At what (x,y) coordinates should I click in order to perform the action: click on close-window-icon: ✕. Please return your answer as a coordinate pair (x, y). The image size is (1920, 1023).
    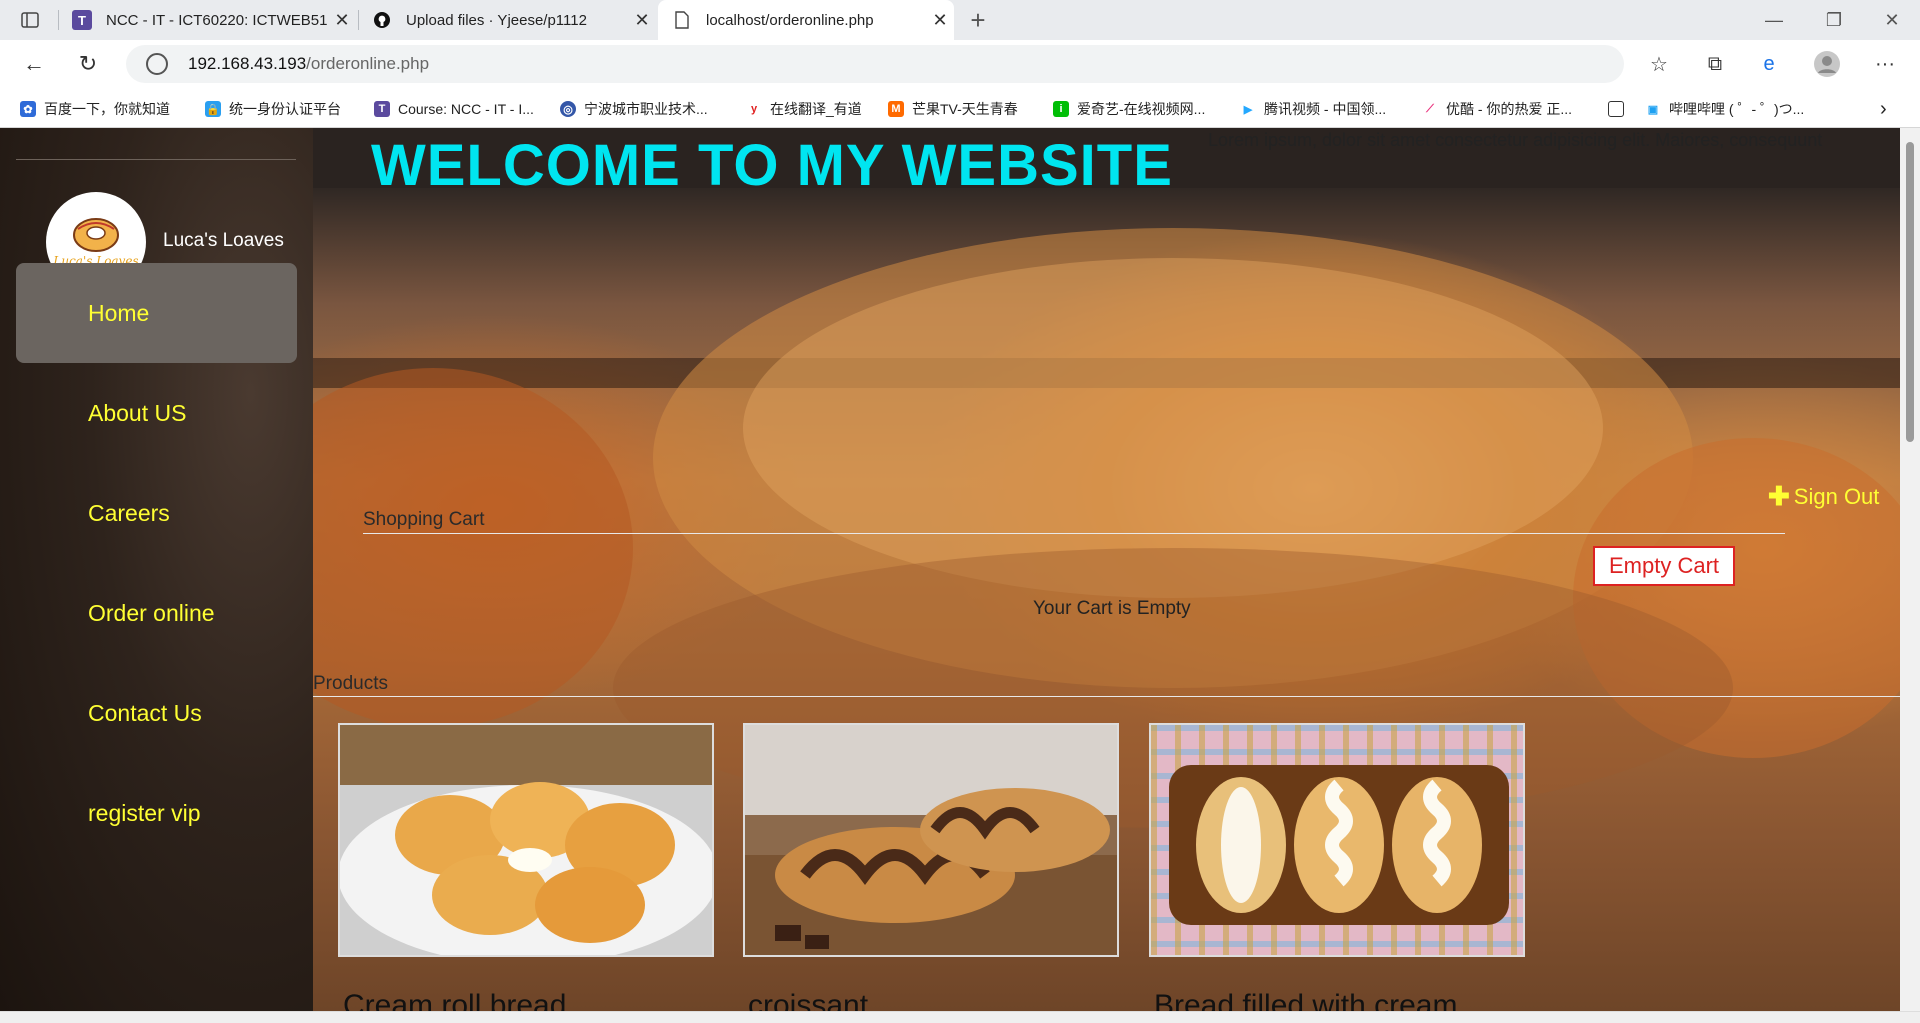
    Looking at the image, I should click on (1892, 20).